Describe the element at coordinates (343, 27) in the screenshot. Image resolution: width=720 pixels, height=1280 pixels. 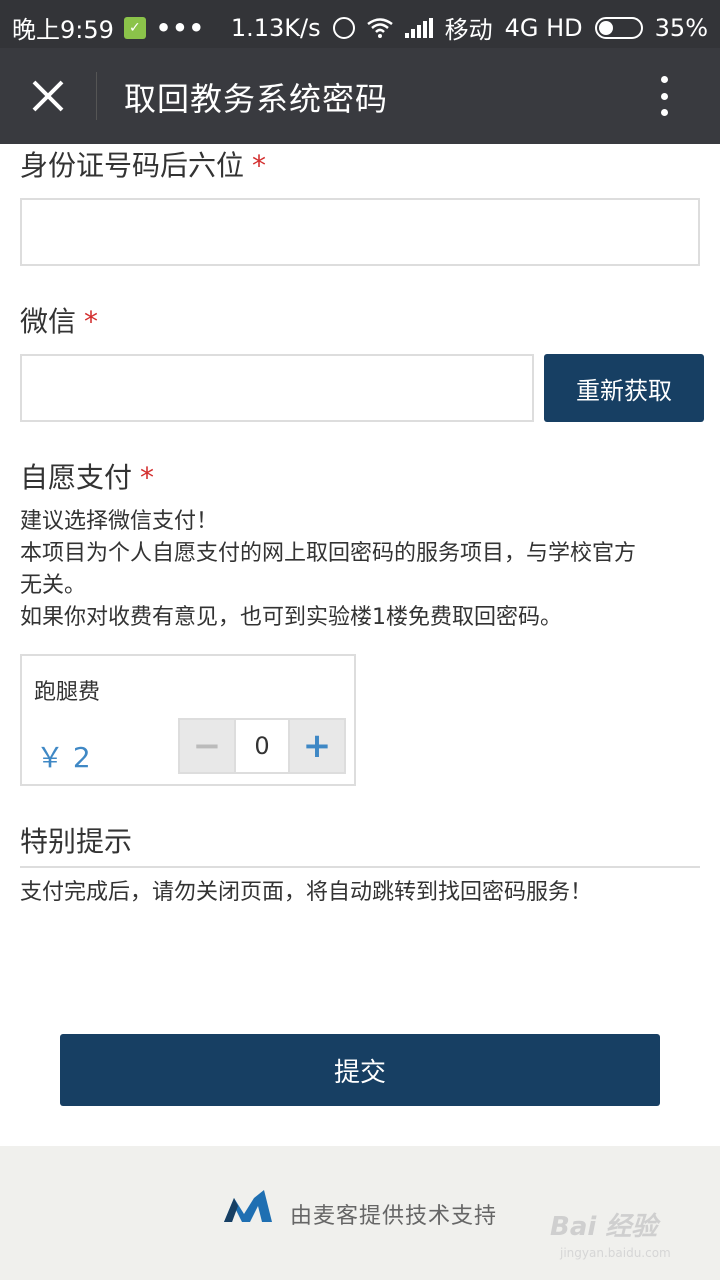
I see `alarm-icon` at that location.